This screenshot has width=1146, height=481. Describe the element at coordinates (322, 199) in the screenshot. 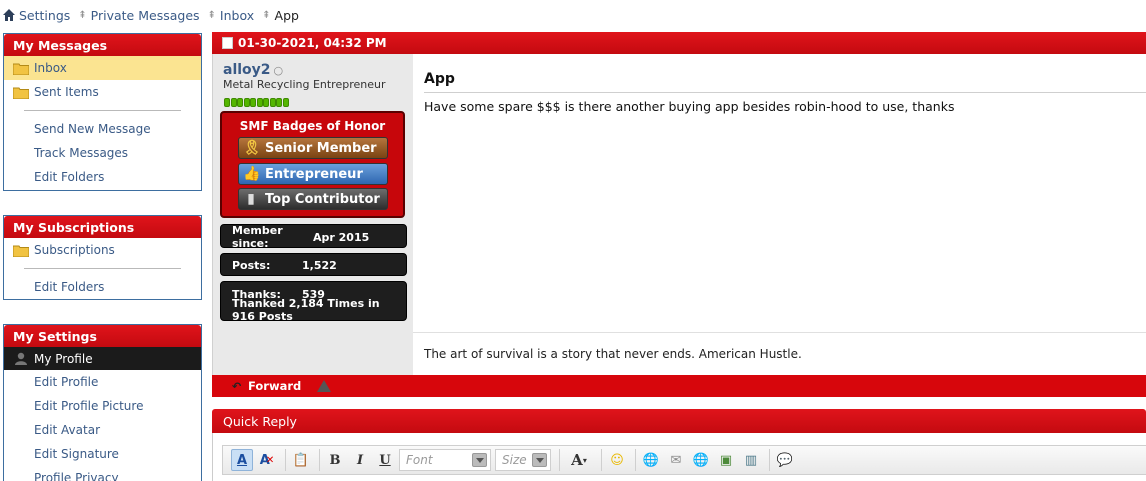

I see `badge-label: Top Contributor` at that location.